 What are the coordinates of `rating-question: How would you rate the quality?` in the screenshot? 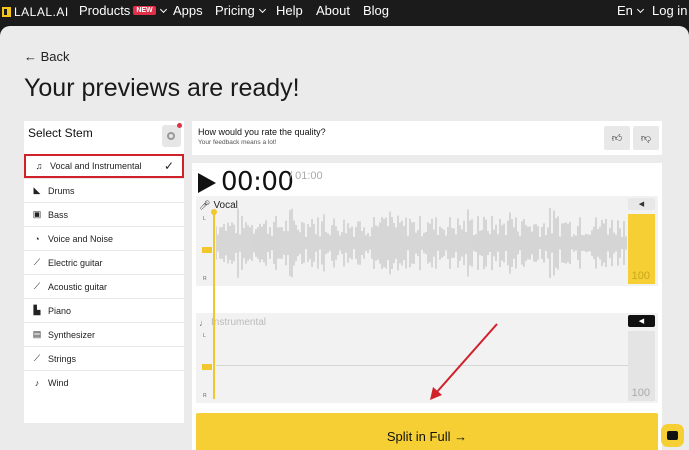 It's located at (262, 132).